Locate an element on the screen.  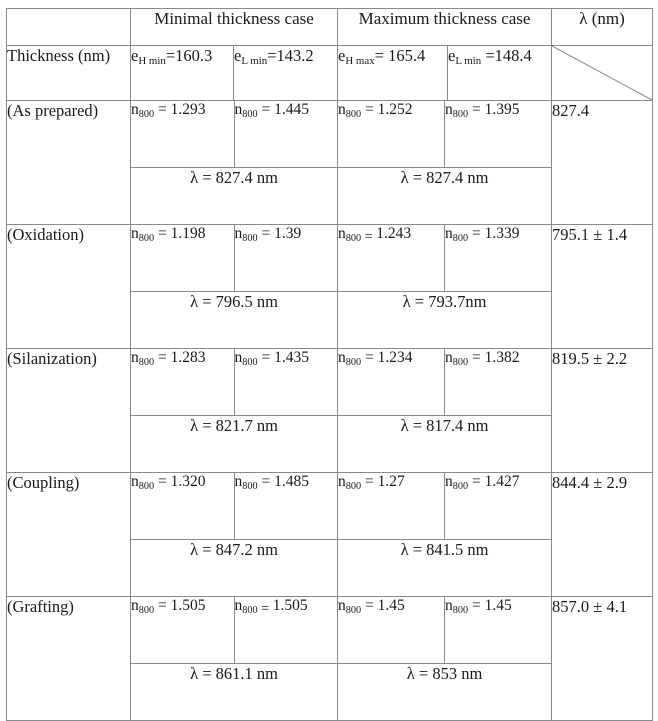
refractive-index-row: n800 = 1.198 n800 = 1.39 is located at coordinates (234, 258).